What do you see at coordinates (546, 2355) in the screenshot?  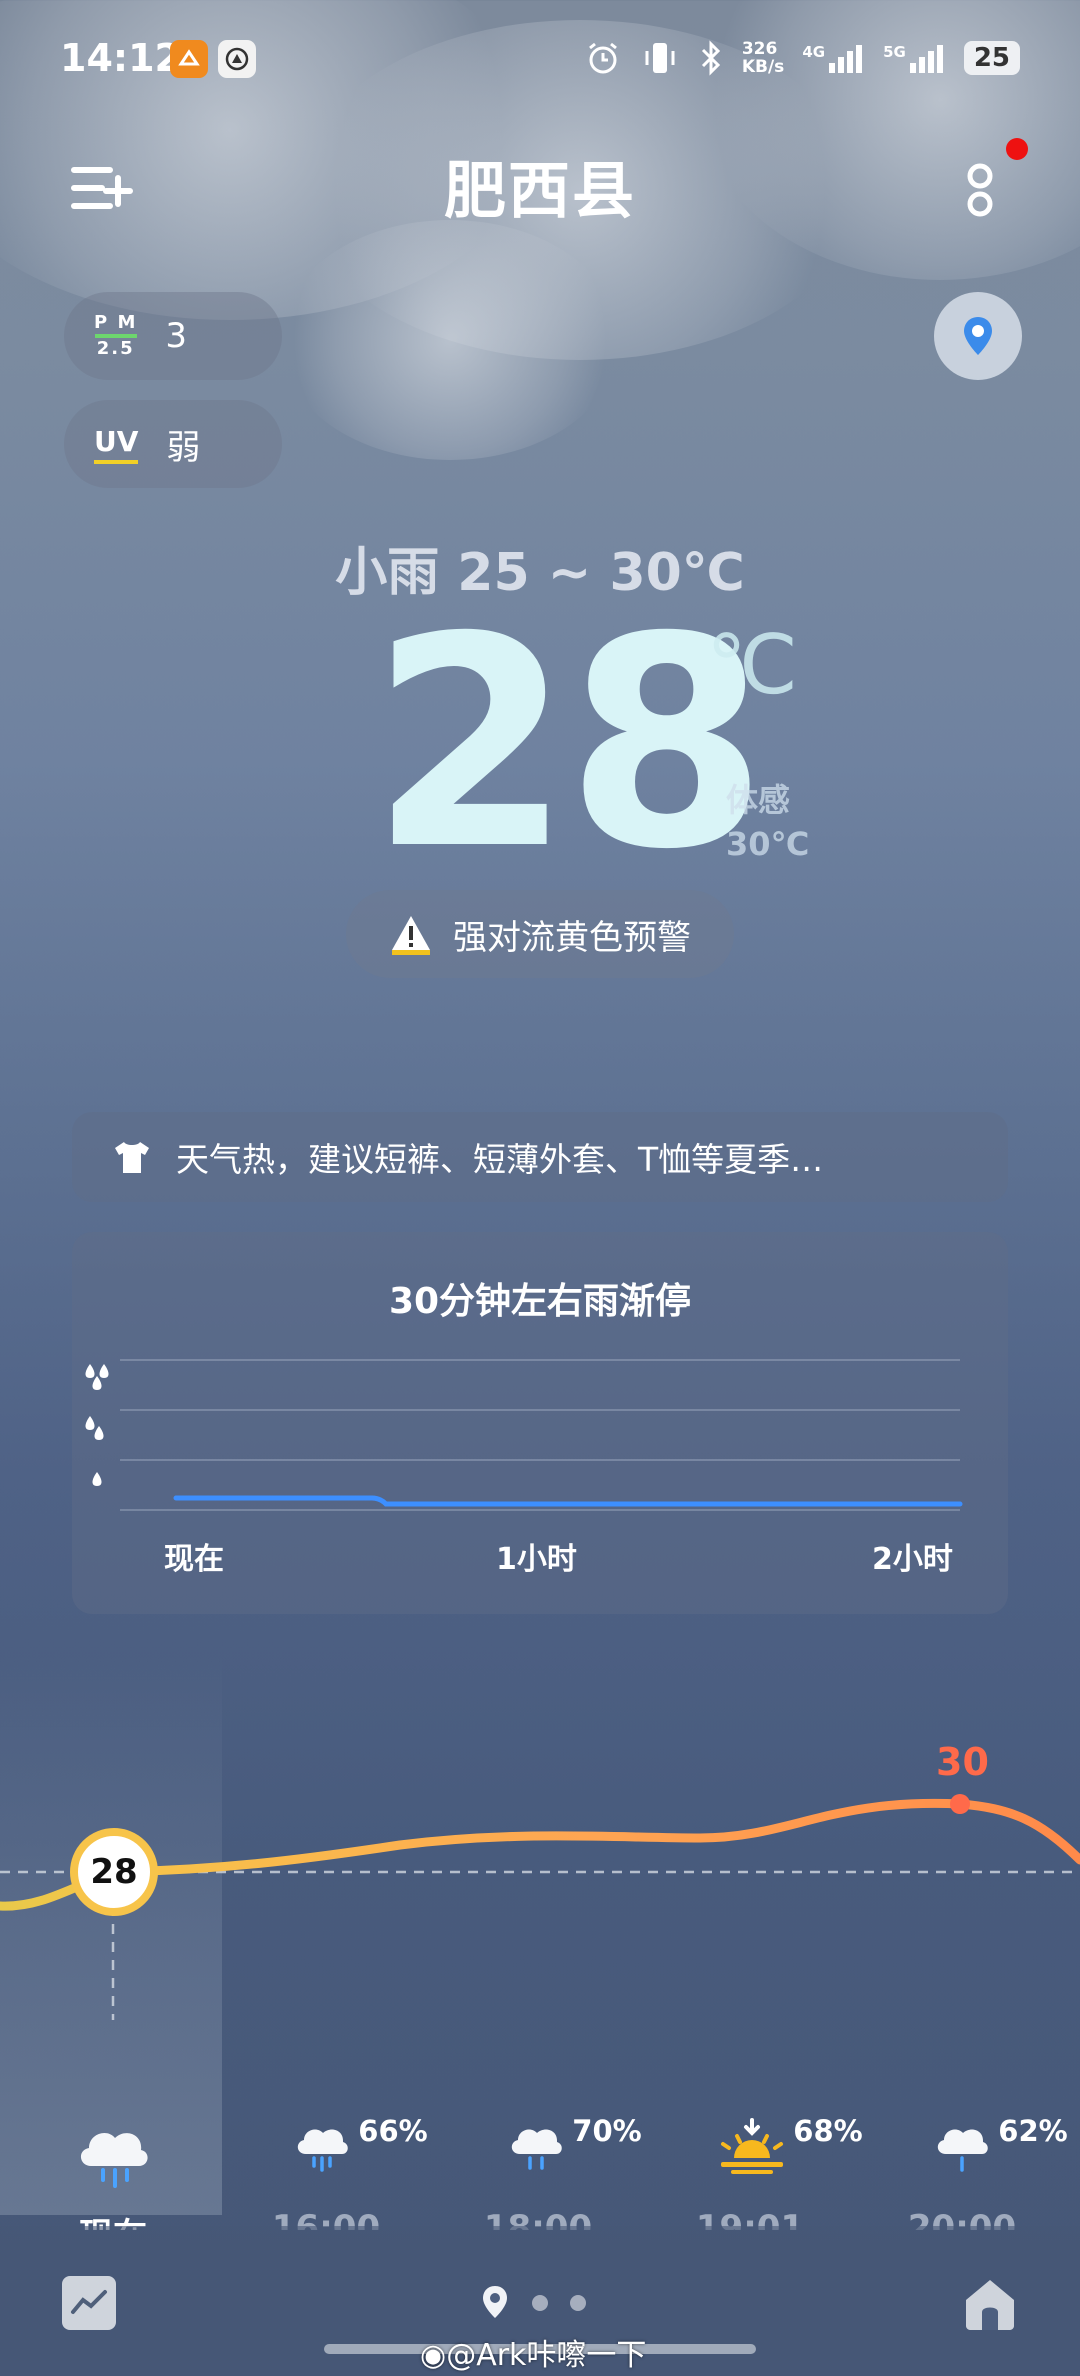 I see `watermark-text: @Ark咔嚓一下` at bounding box center [546, 2355].